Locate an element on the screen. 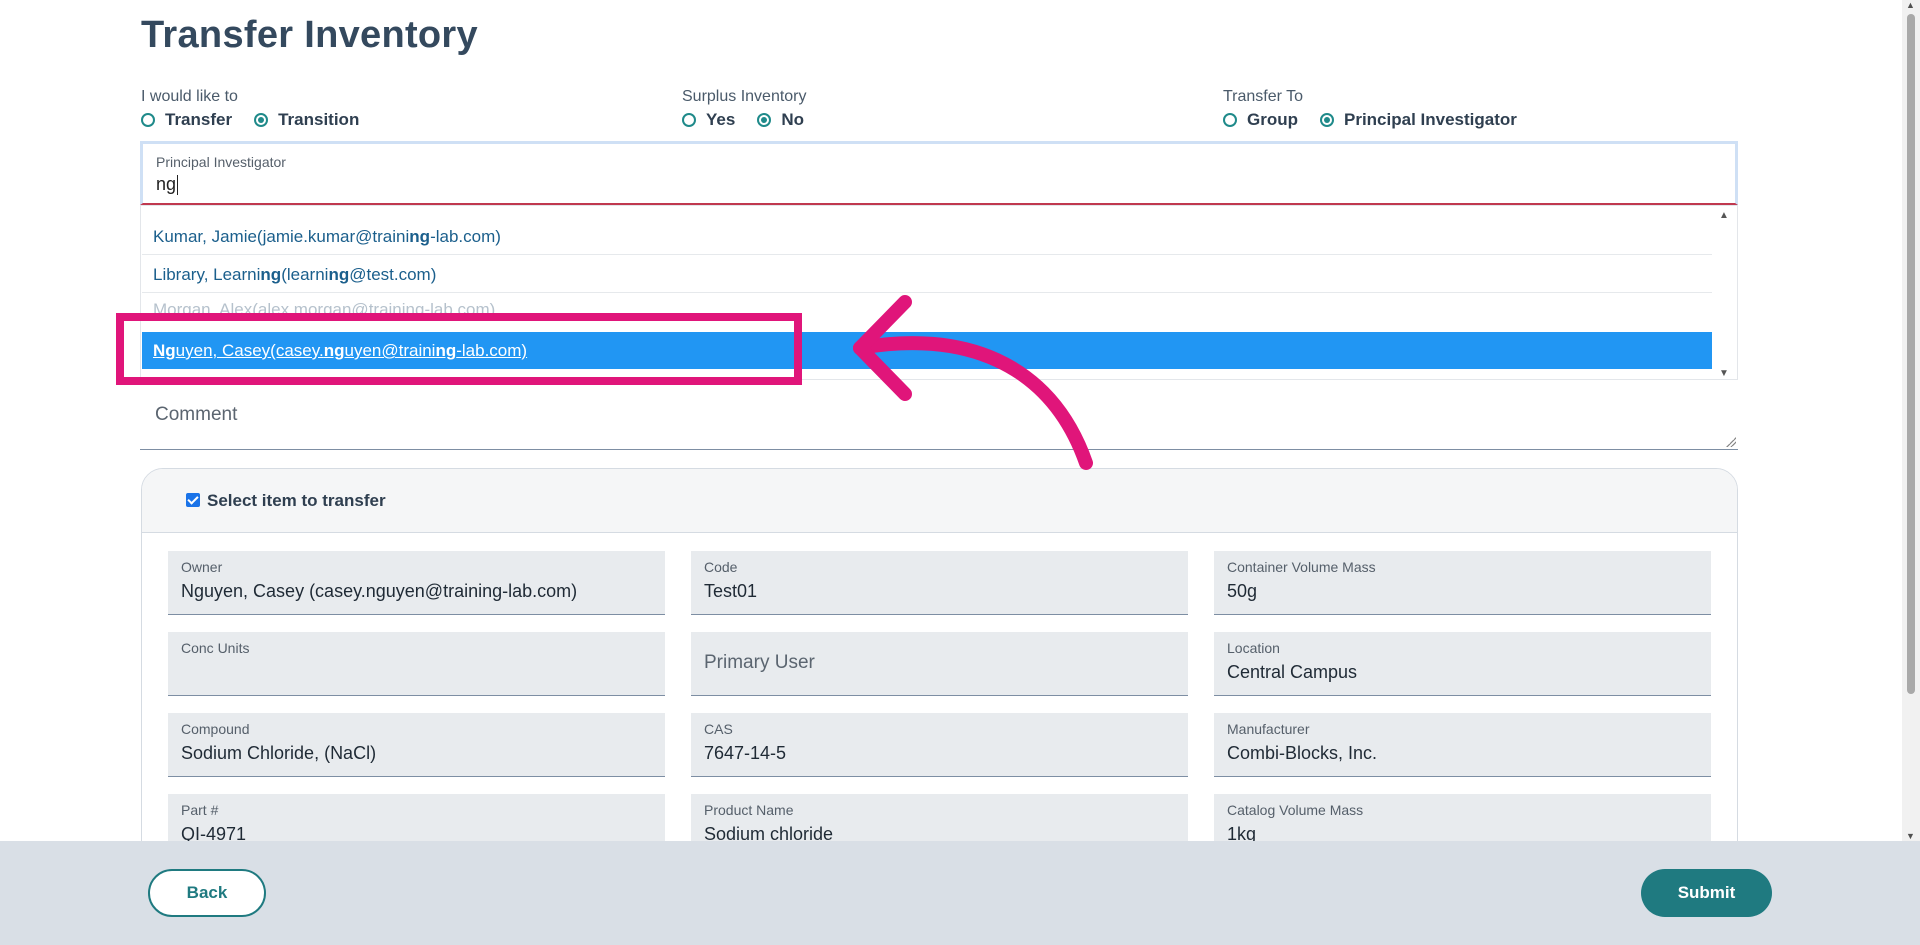  radio-group-label: Group is located at coordinates (1272, 119).